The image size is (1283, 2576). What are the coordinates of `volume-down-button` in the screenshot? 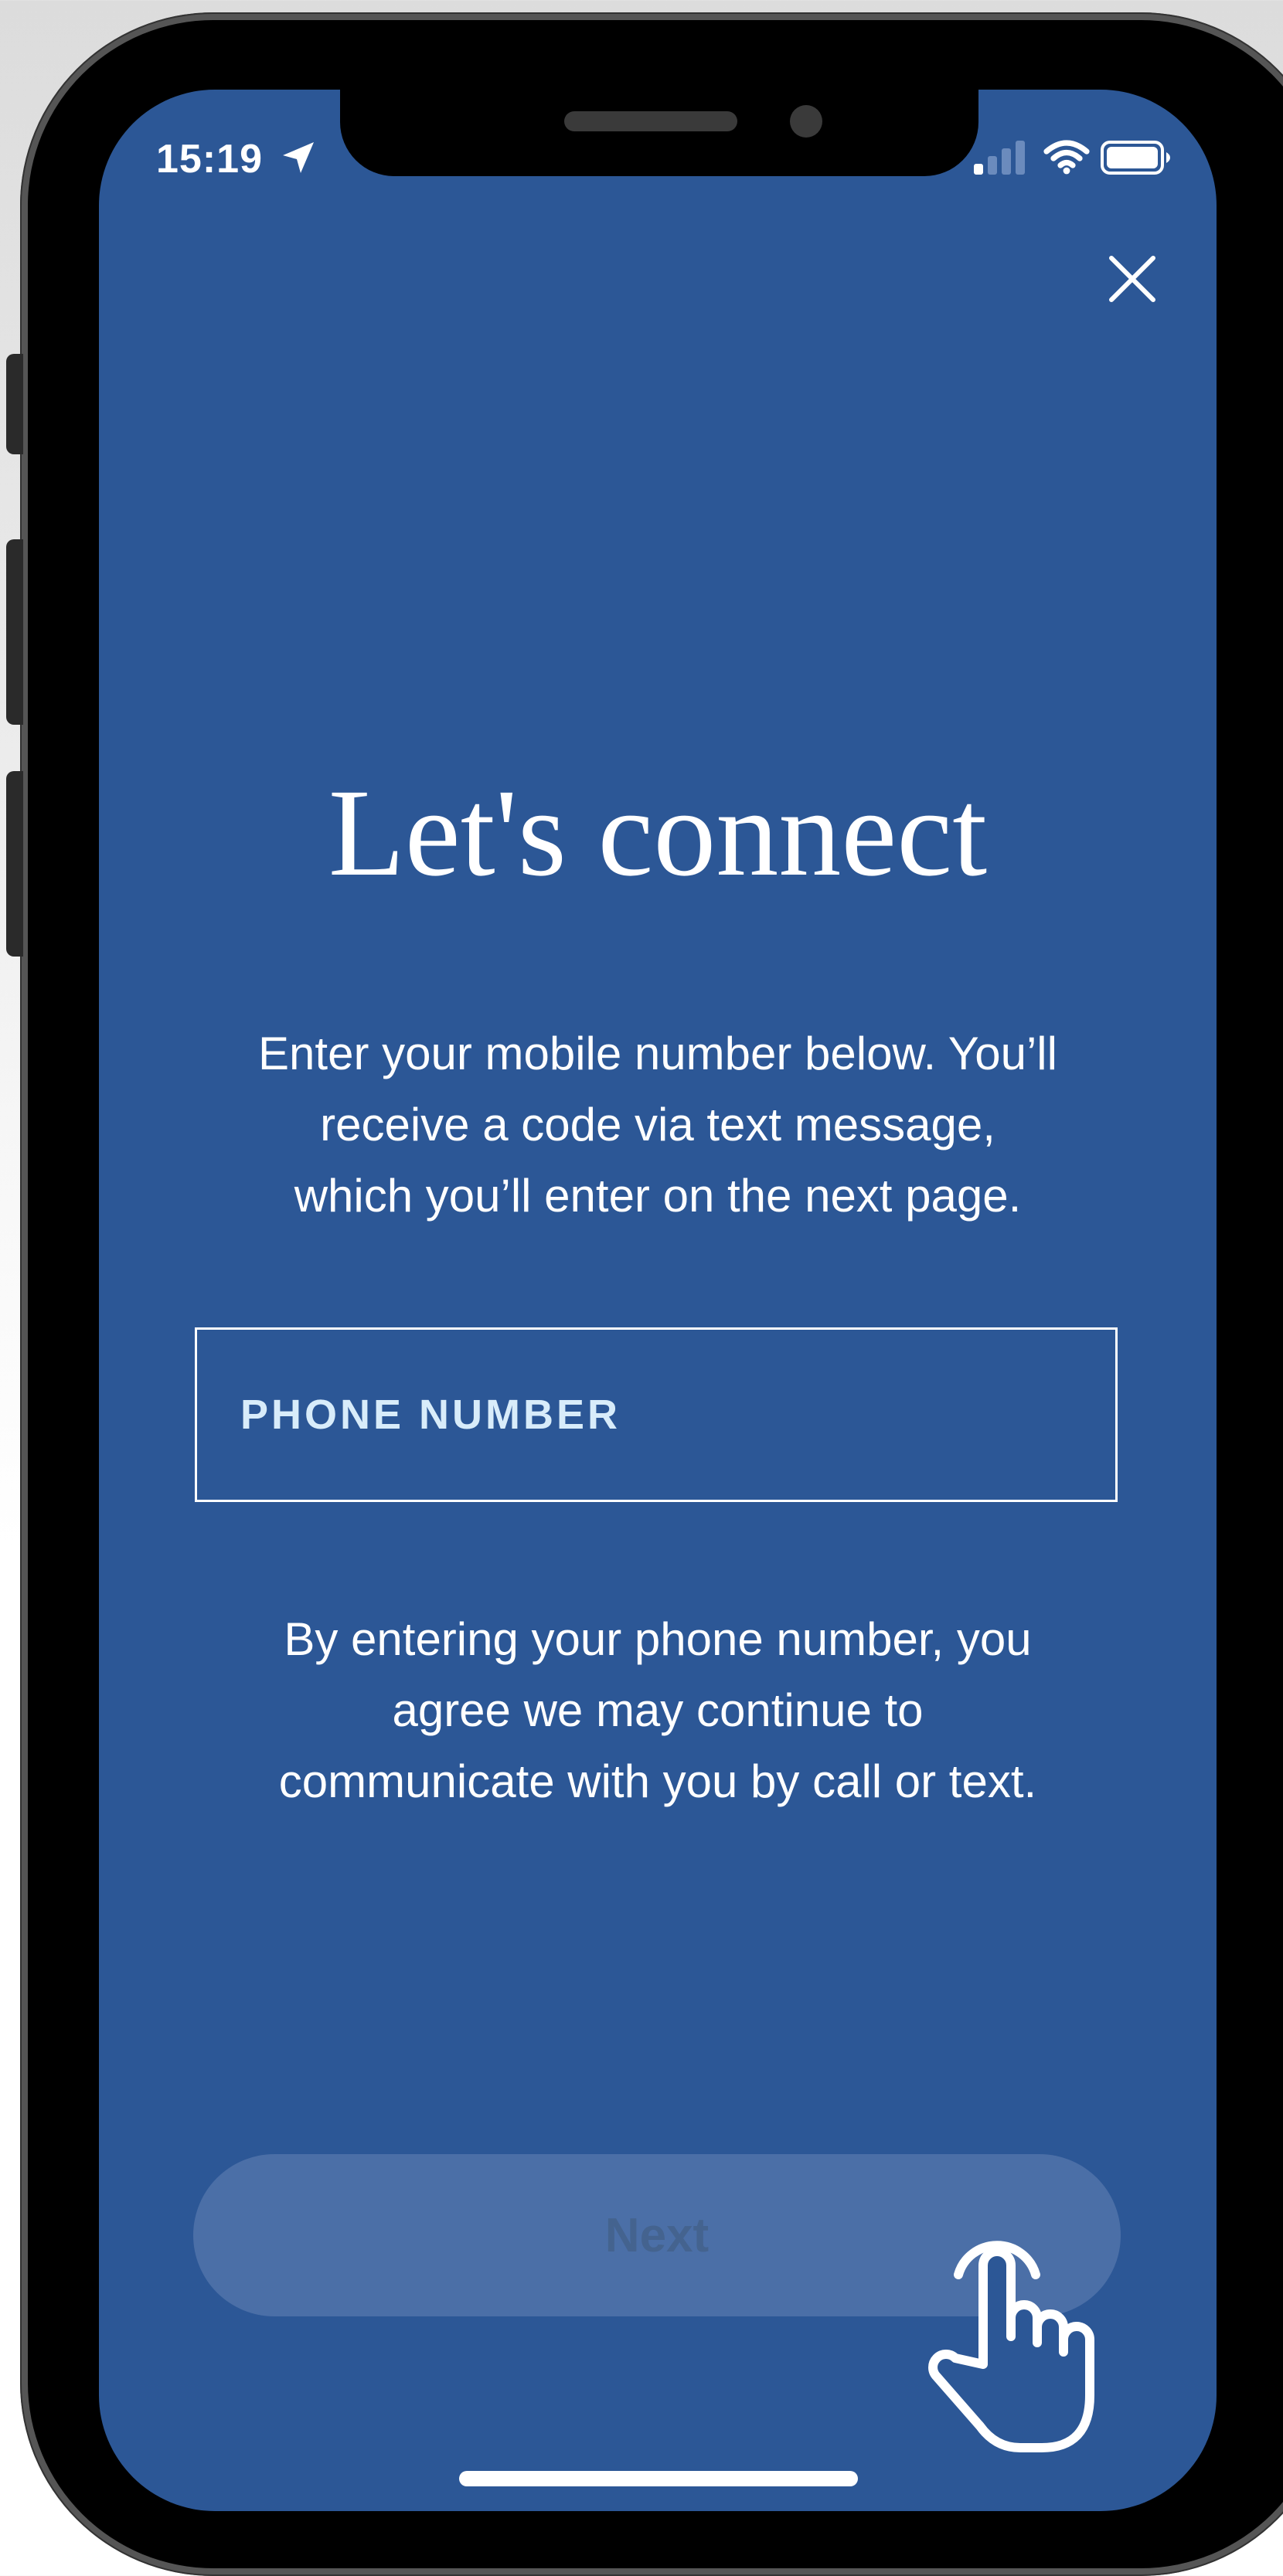 It's located at (14, 864).